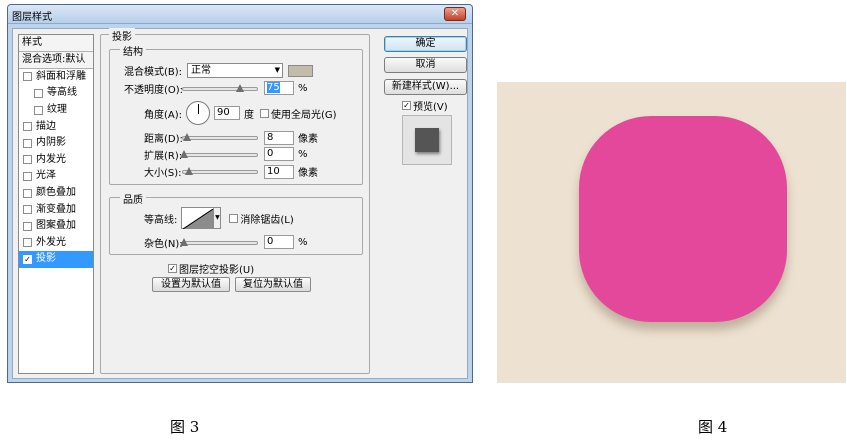  I want to click on close-button: ✕, so click(455, 14).